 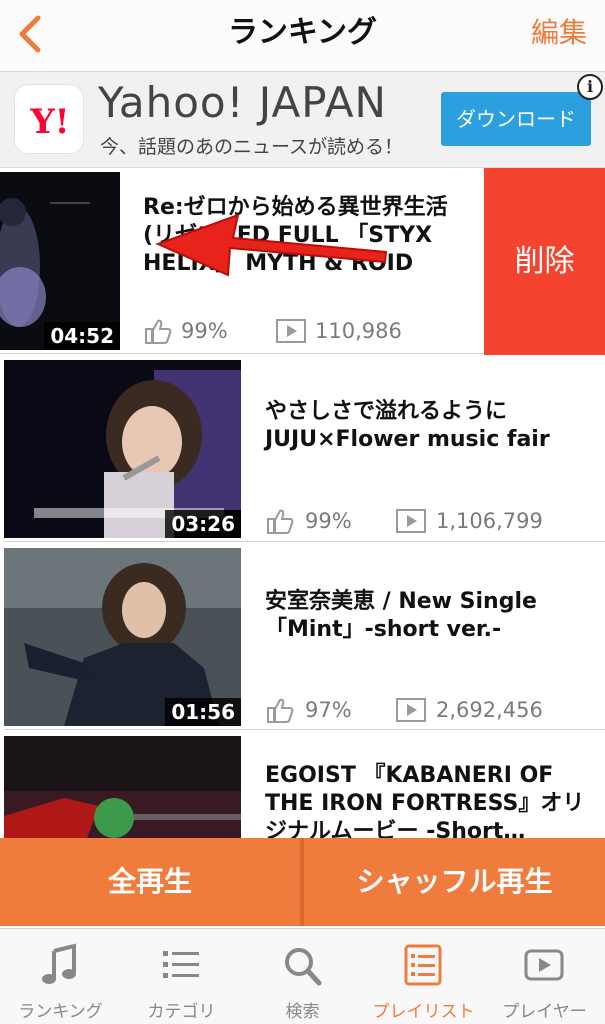 I want to click on video-stats: 99% 110,986, so click(x=308, y=331).